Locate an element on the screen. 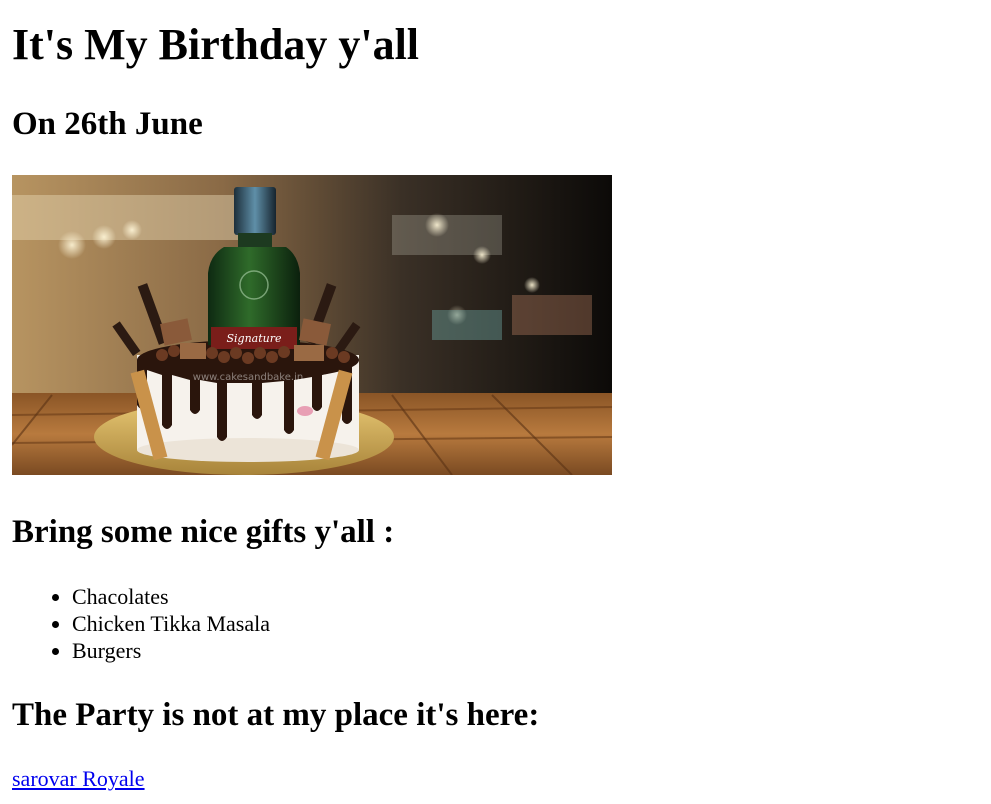  date-heading: On 26th June is located at coordinates (107, 124).